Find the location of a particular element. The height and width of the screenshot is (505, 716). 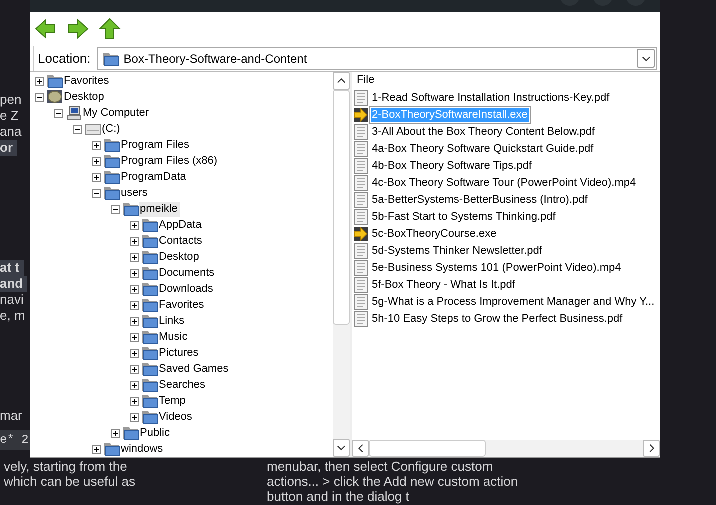

text-fragment: pen is located at coordinates (11, 100).